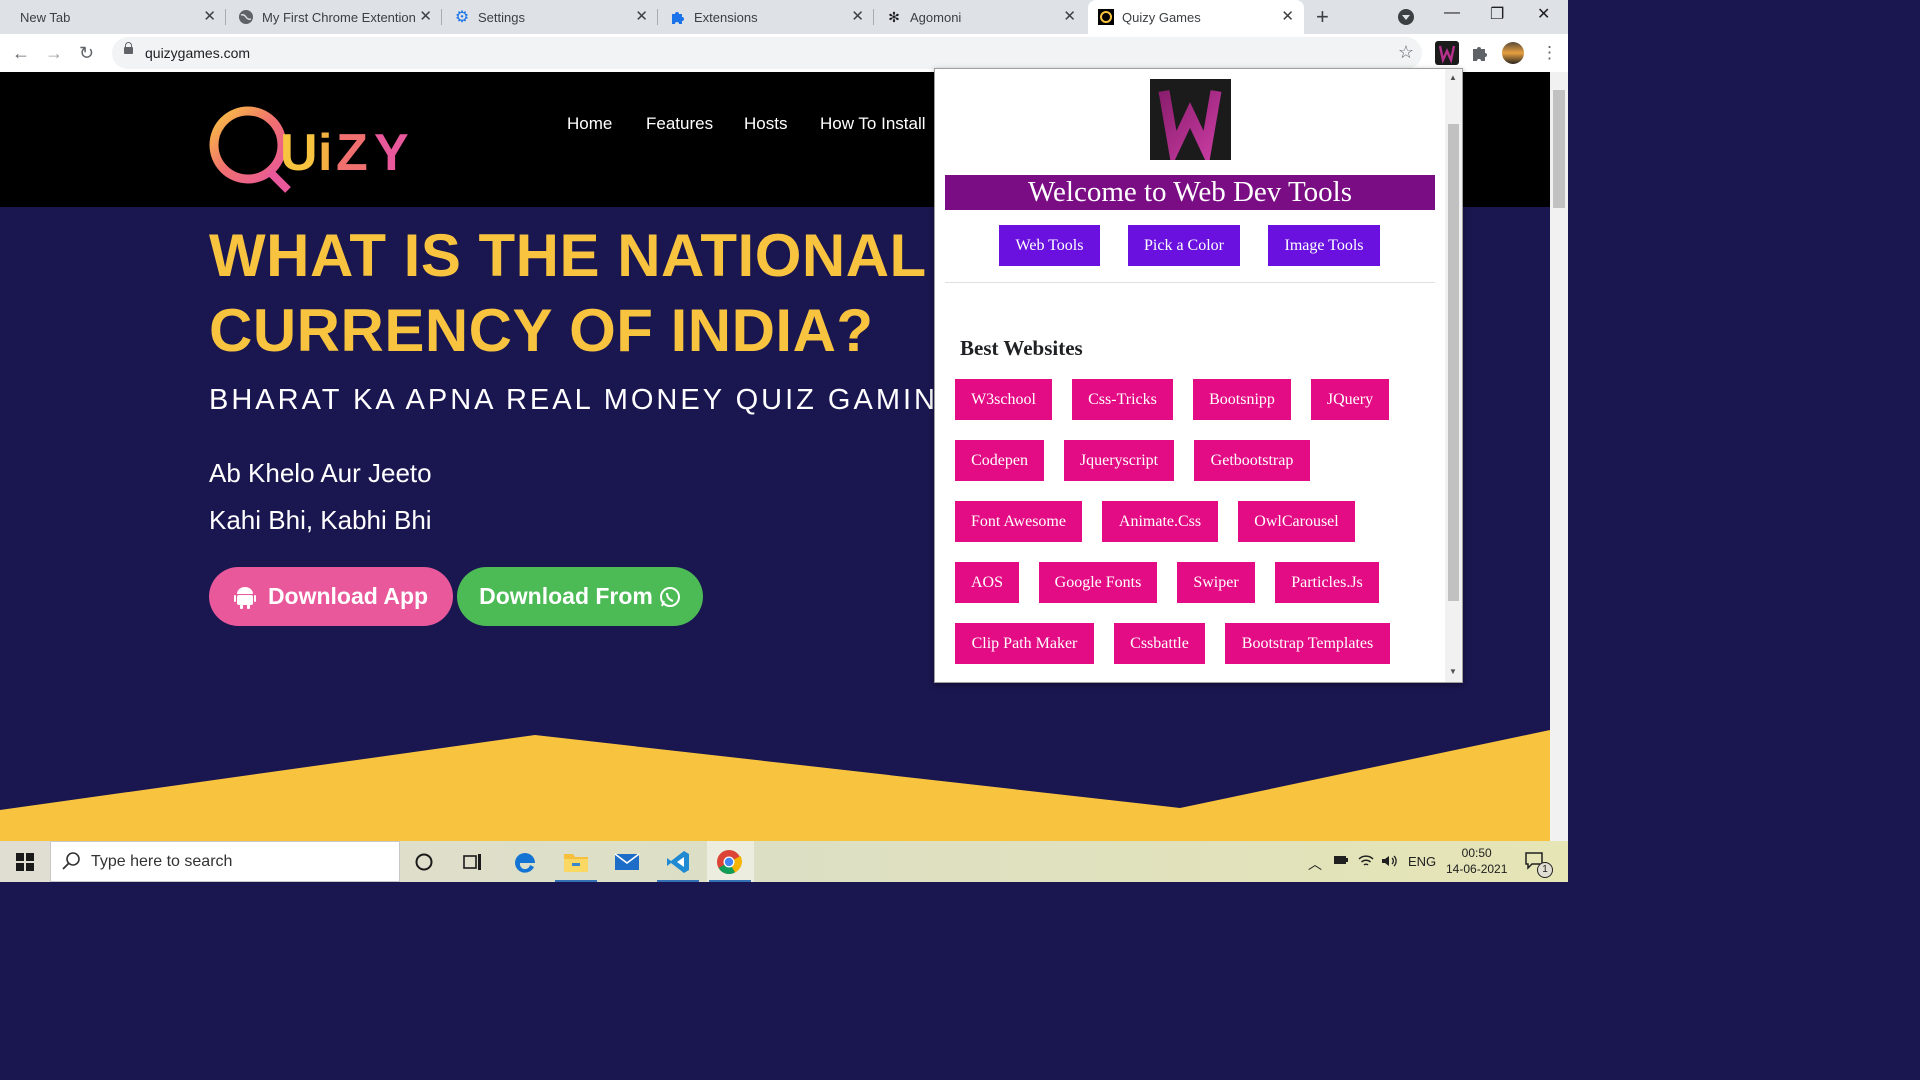  Describe the element at coordinates (525, 862) in the screenshot. I see `edge-icon` at that location.